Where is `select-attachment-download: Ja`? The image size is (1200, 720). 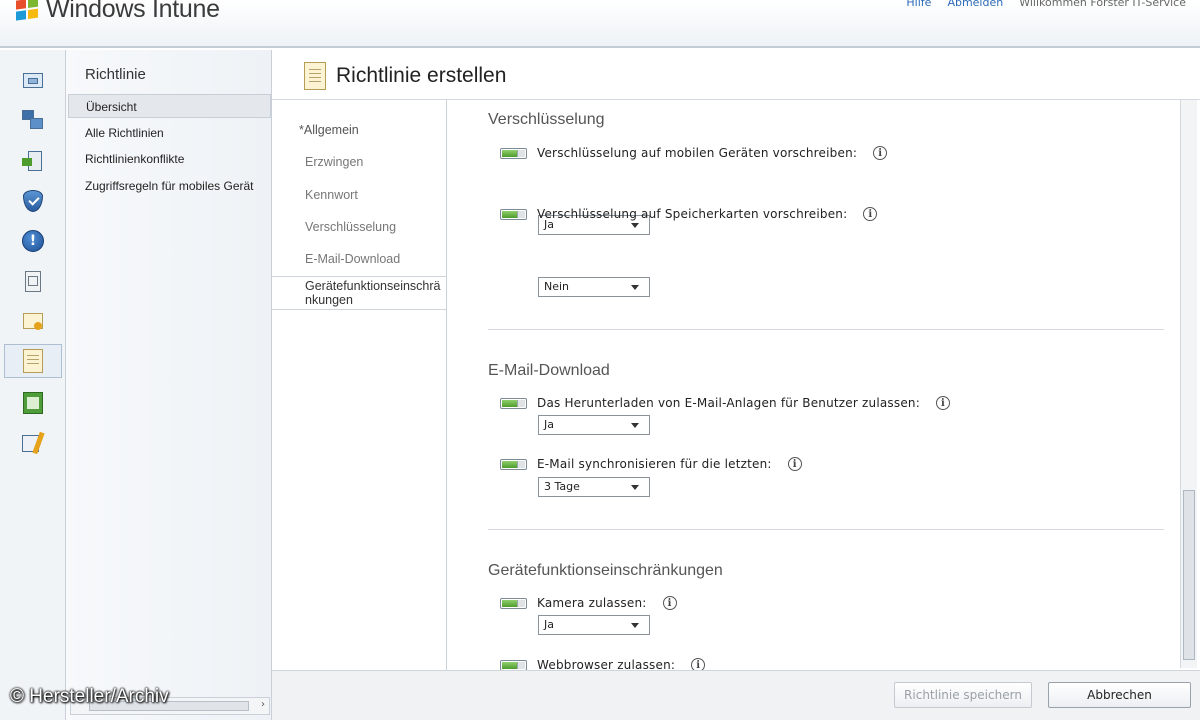
select-attachment-download: Ja is located at coordinates (594, 425).